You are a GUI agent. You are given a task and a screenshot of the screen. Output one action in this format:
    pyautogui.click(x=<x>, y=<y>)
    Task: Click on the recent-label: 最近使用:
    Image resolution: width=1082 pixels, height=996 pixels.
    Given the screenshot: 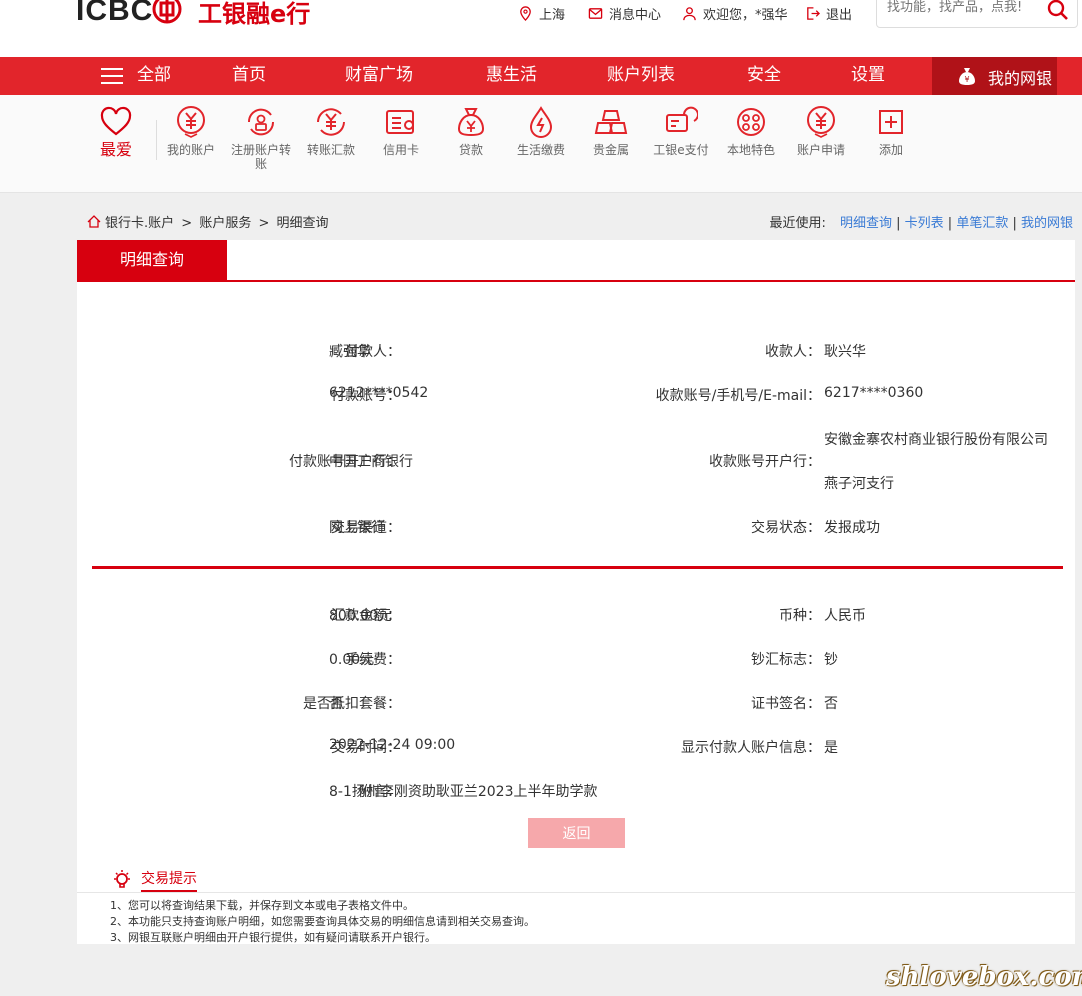 What is the action you would take?
    pyautogui.click(x=797, y=223)
    